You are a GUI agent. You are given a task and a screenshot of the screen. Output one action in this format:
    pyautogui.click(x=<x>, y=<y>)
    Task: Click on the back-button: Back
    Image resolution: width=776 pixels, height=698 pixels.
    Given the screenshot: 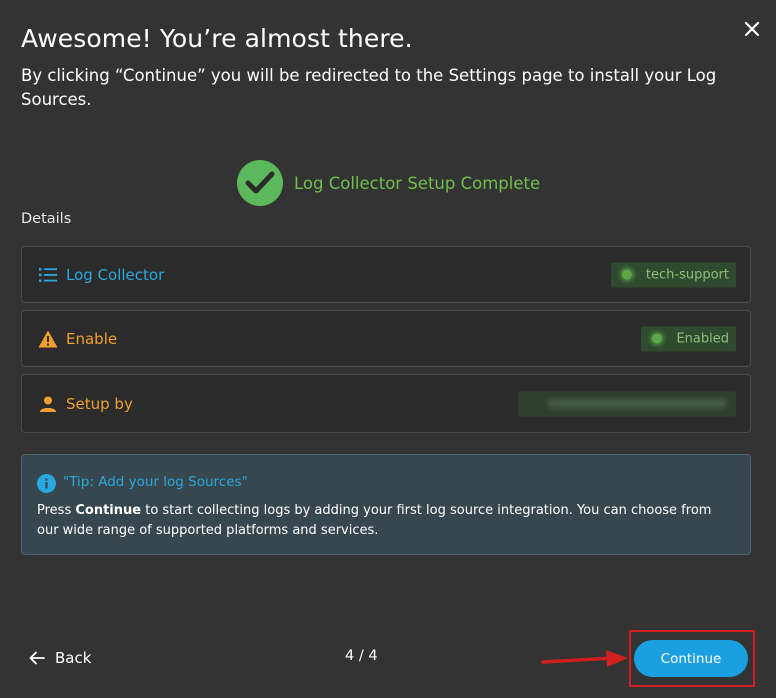 What is the action you would take?
    pyautogui.click(x=59, y=658)
    